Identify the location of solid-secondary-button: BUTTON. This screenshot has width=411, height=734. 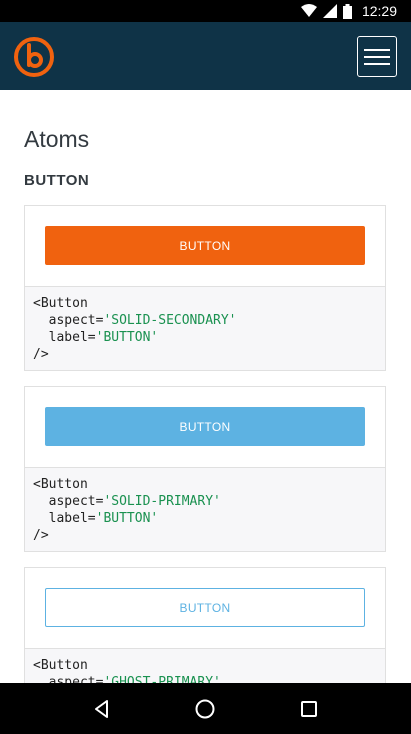
(205, 245).